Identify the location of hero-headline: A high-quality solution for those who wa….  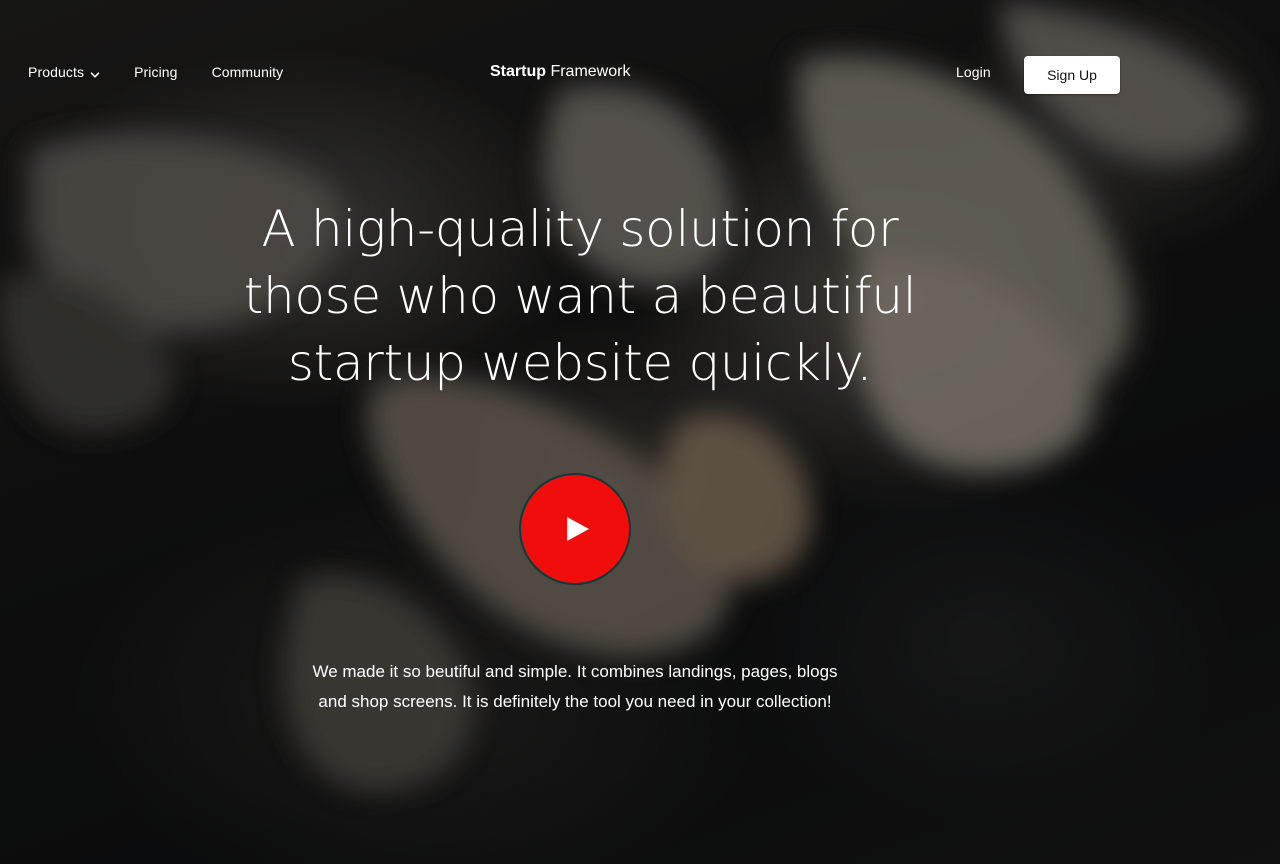
(580, 296).